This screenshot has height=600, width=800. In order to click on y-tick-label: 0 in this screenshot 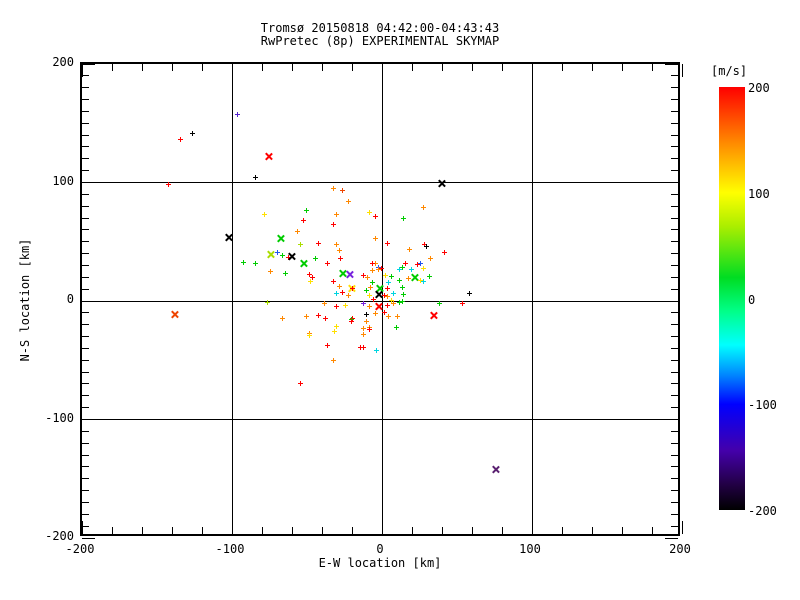, I will do `click(70, 299)`.